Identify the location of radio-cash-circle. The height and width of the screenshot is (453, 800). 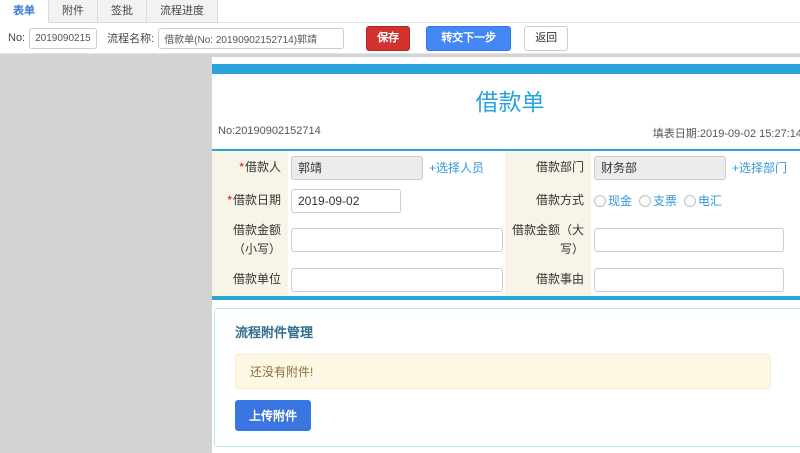
(600, 200).